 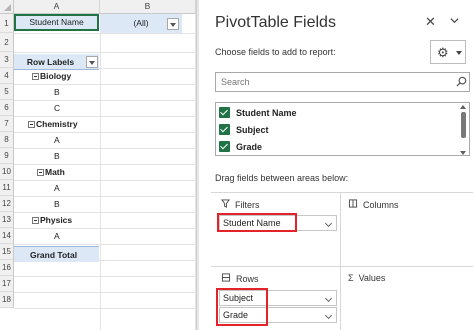 What do you see at coordinates (342, 82) in the screenshot?
I see `search-input` at bounding box center [342, 82].